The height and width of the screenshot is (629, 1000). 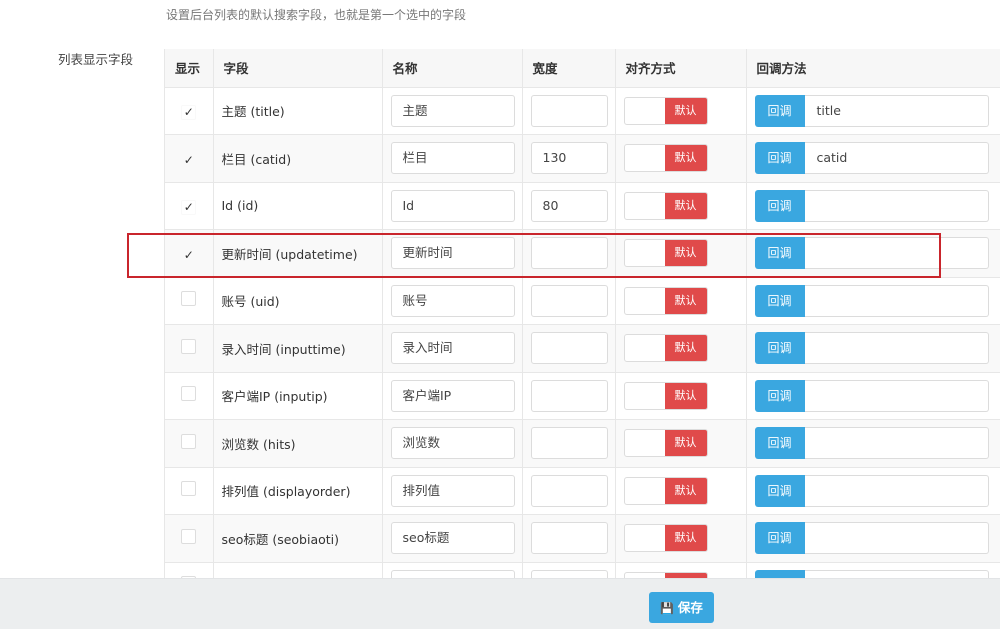 I want to click on header-callback: 回调方法, so click(x=873, y=68).